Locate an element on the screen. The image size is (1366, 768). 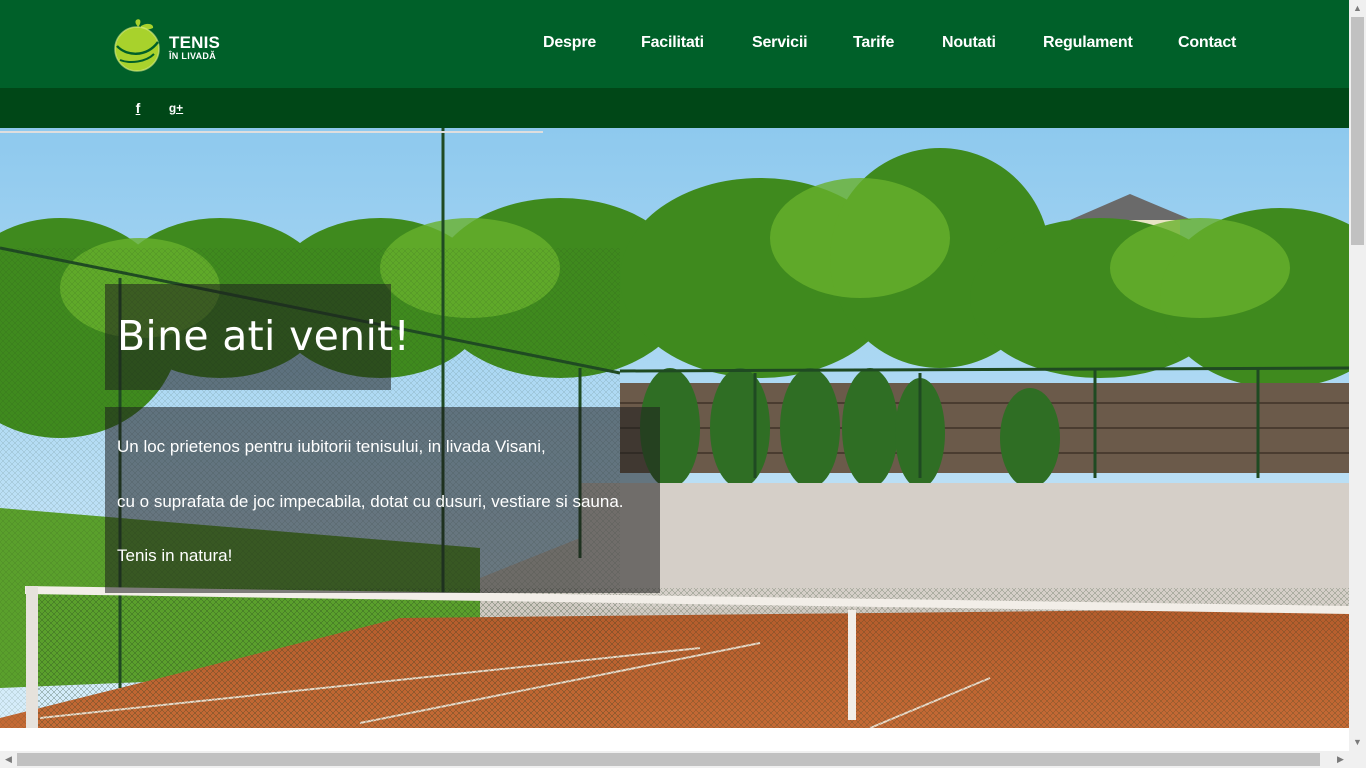
apple-logo-icon is located at coordinates (137, 45).